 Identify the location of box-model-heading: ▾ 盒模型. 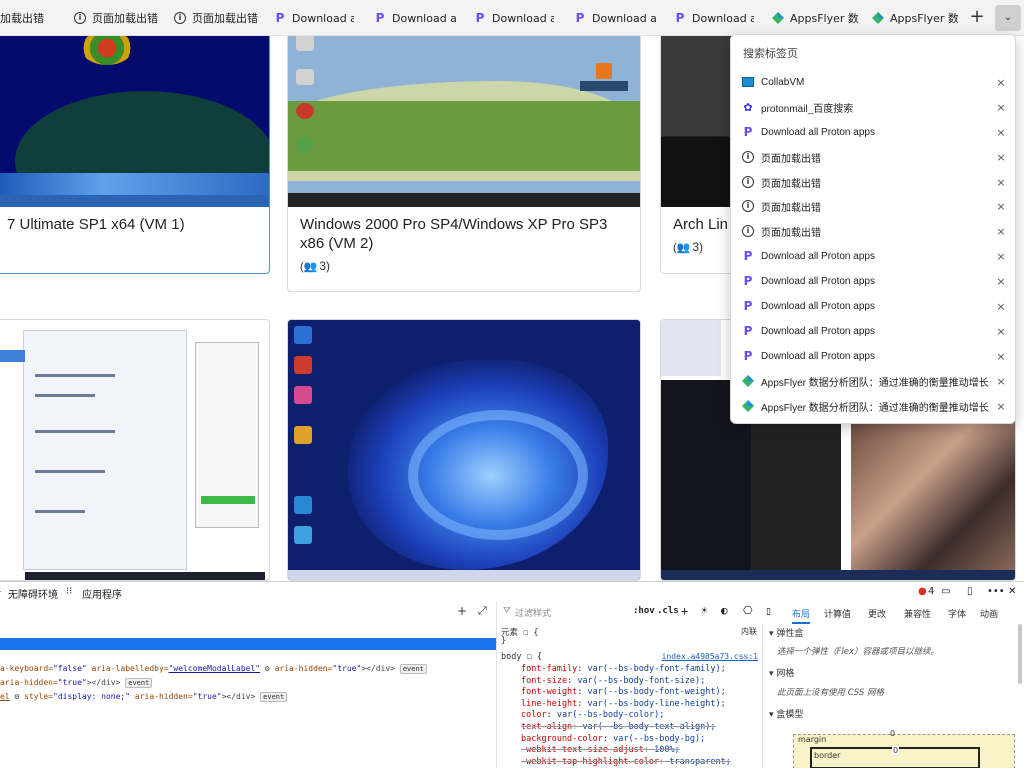
(786, 713).